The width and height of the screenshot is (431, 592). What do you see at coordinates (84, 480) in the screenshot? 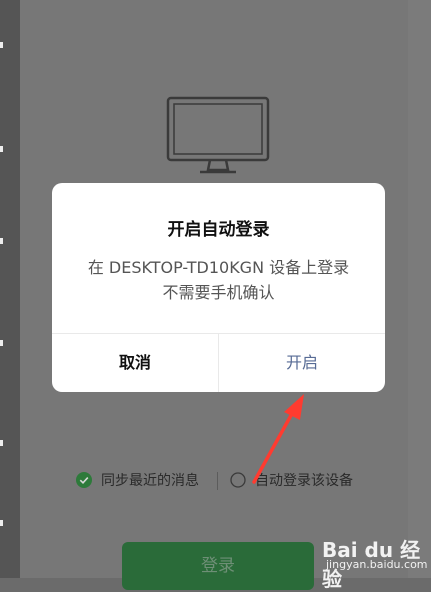
I see `check-circle-icon` at bounding box center [84, 480].